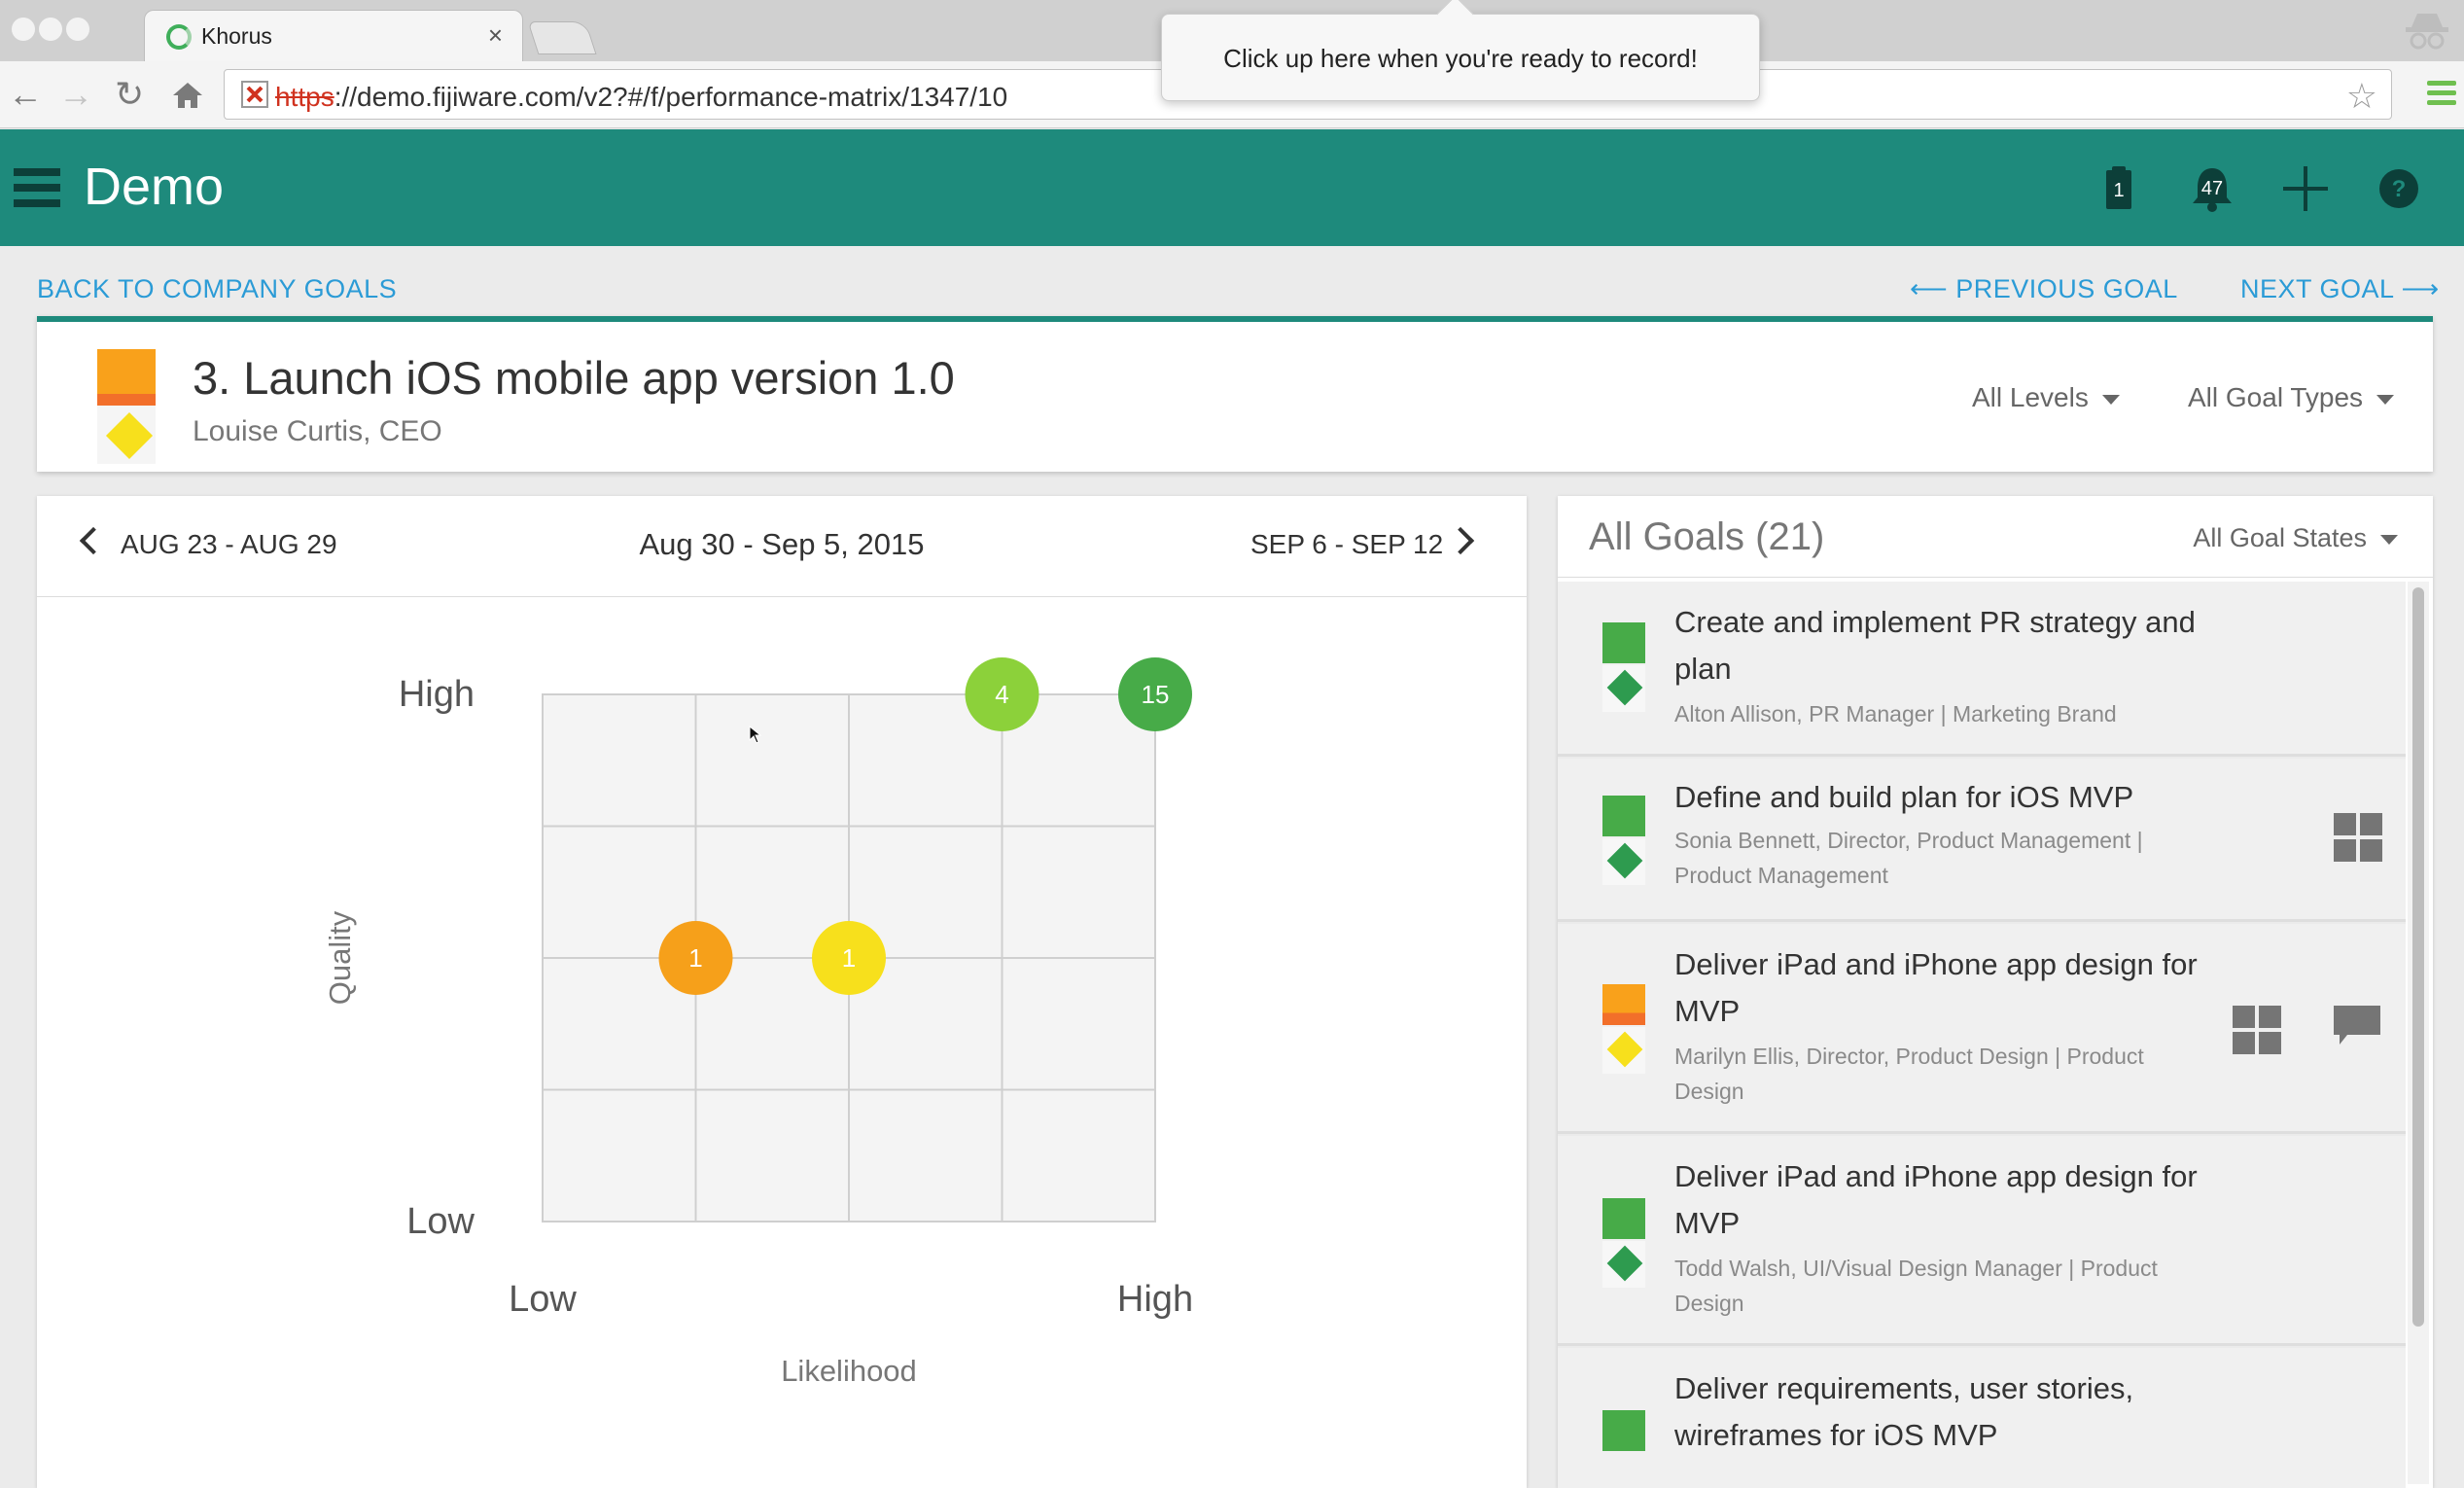 This screenshot has width=2464, height=1488. What do you see at coordinates (333, 36) in the screenshot?
I see `browser-tab: Khorus ×` at bounding box center [333, 36].